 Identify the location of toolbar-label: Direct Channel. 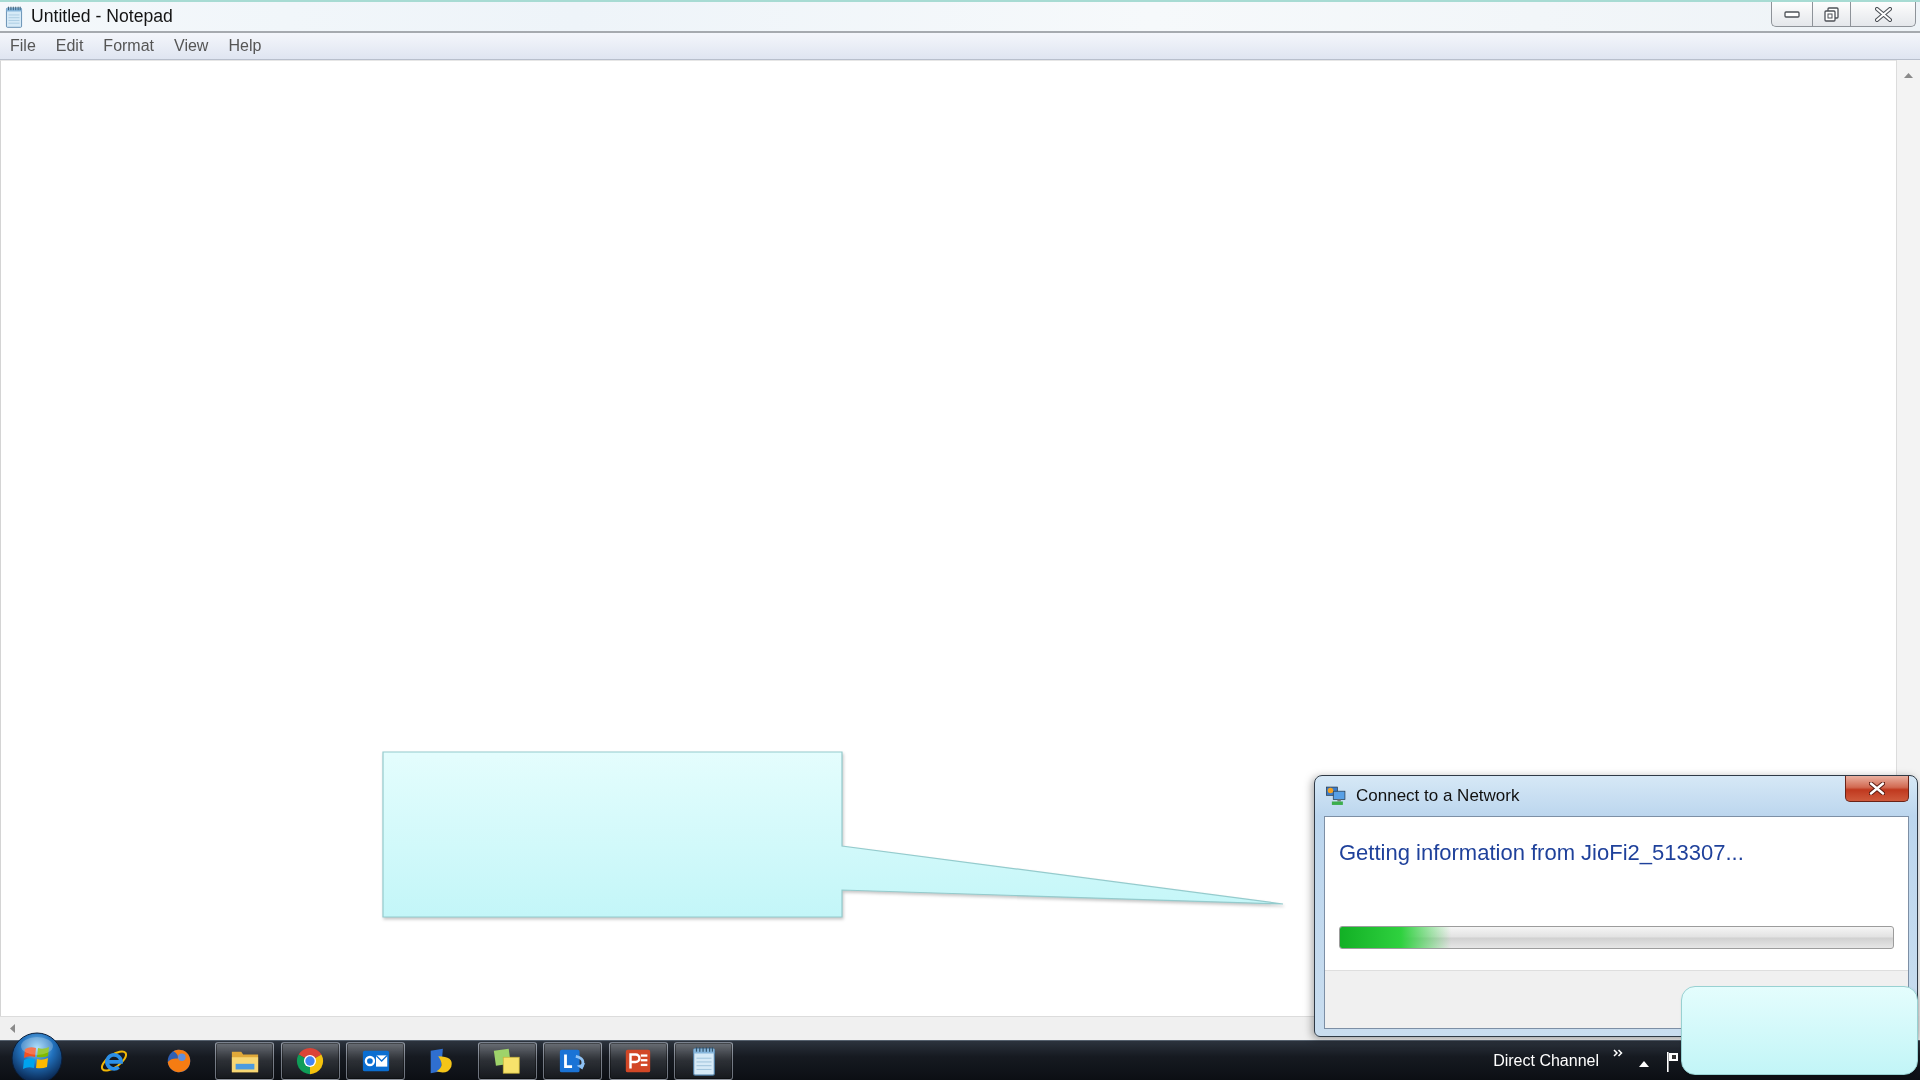
(1546, 1060).